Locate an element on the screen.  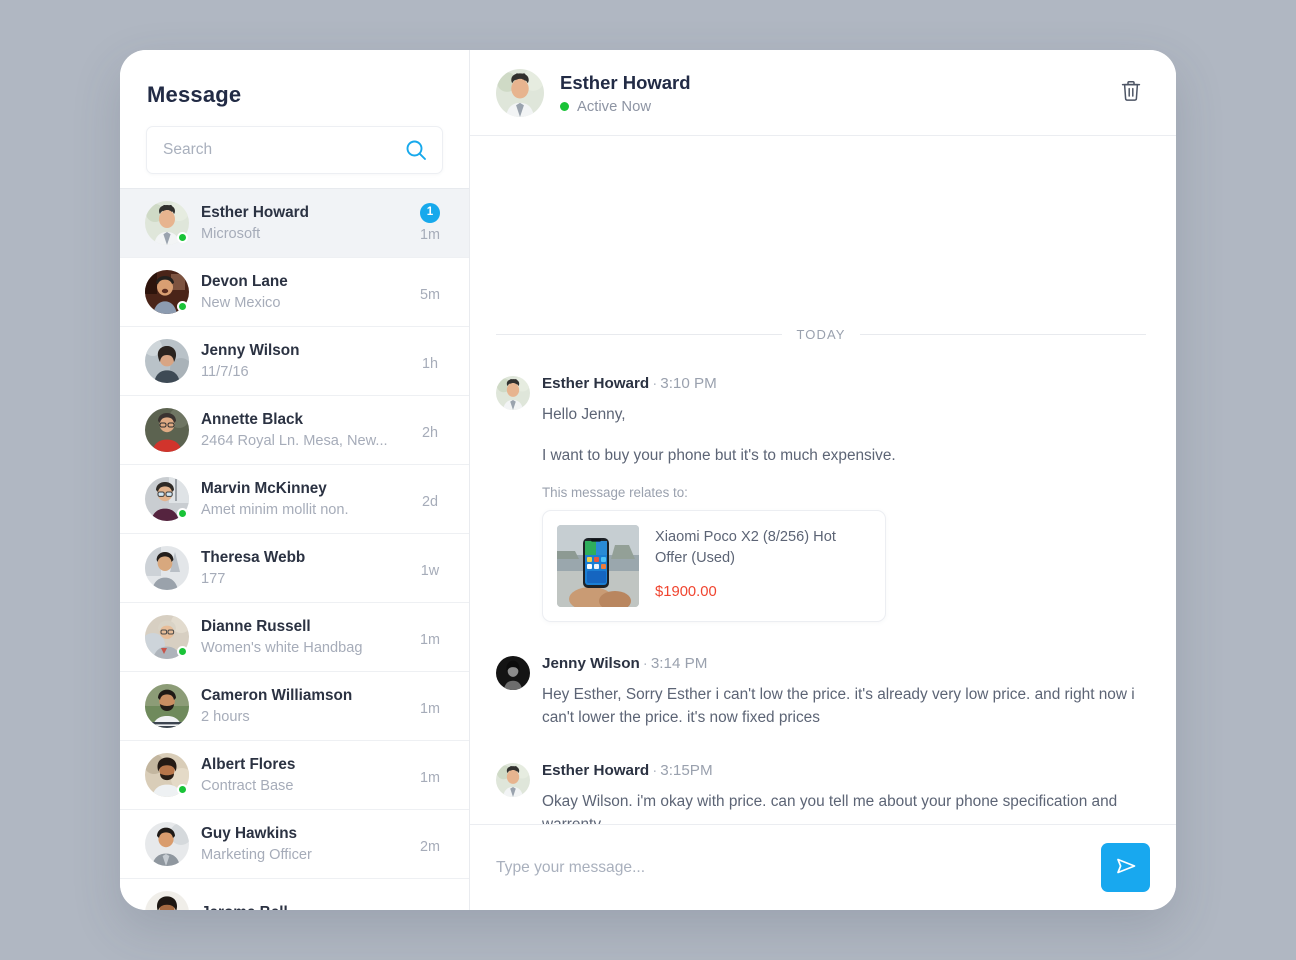
conversation-text: Jenny Wilson 11/7/16 is located at coordinates (303, 361).